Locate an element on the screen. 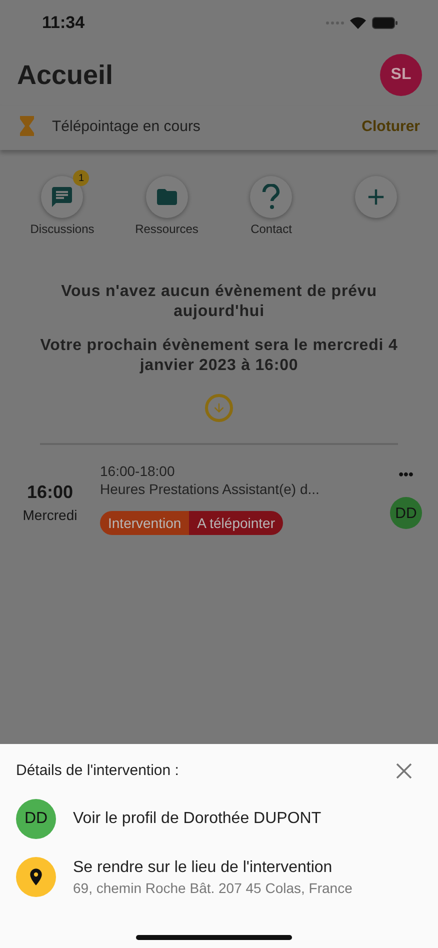 Image resolution: width=438 pixels, height=948 pixels. address-text: 69, chemin Roche Bât. 207 45 Colas, France is located at coordinates (212, 888).